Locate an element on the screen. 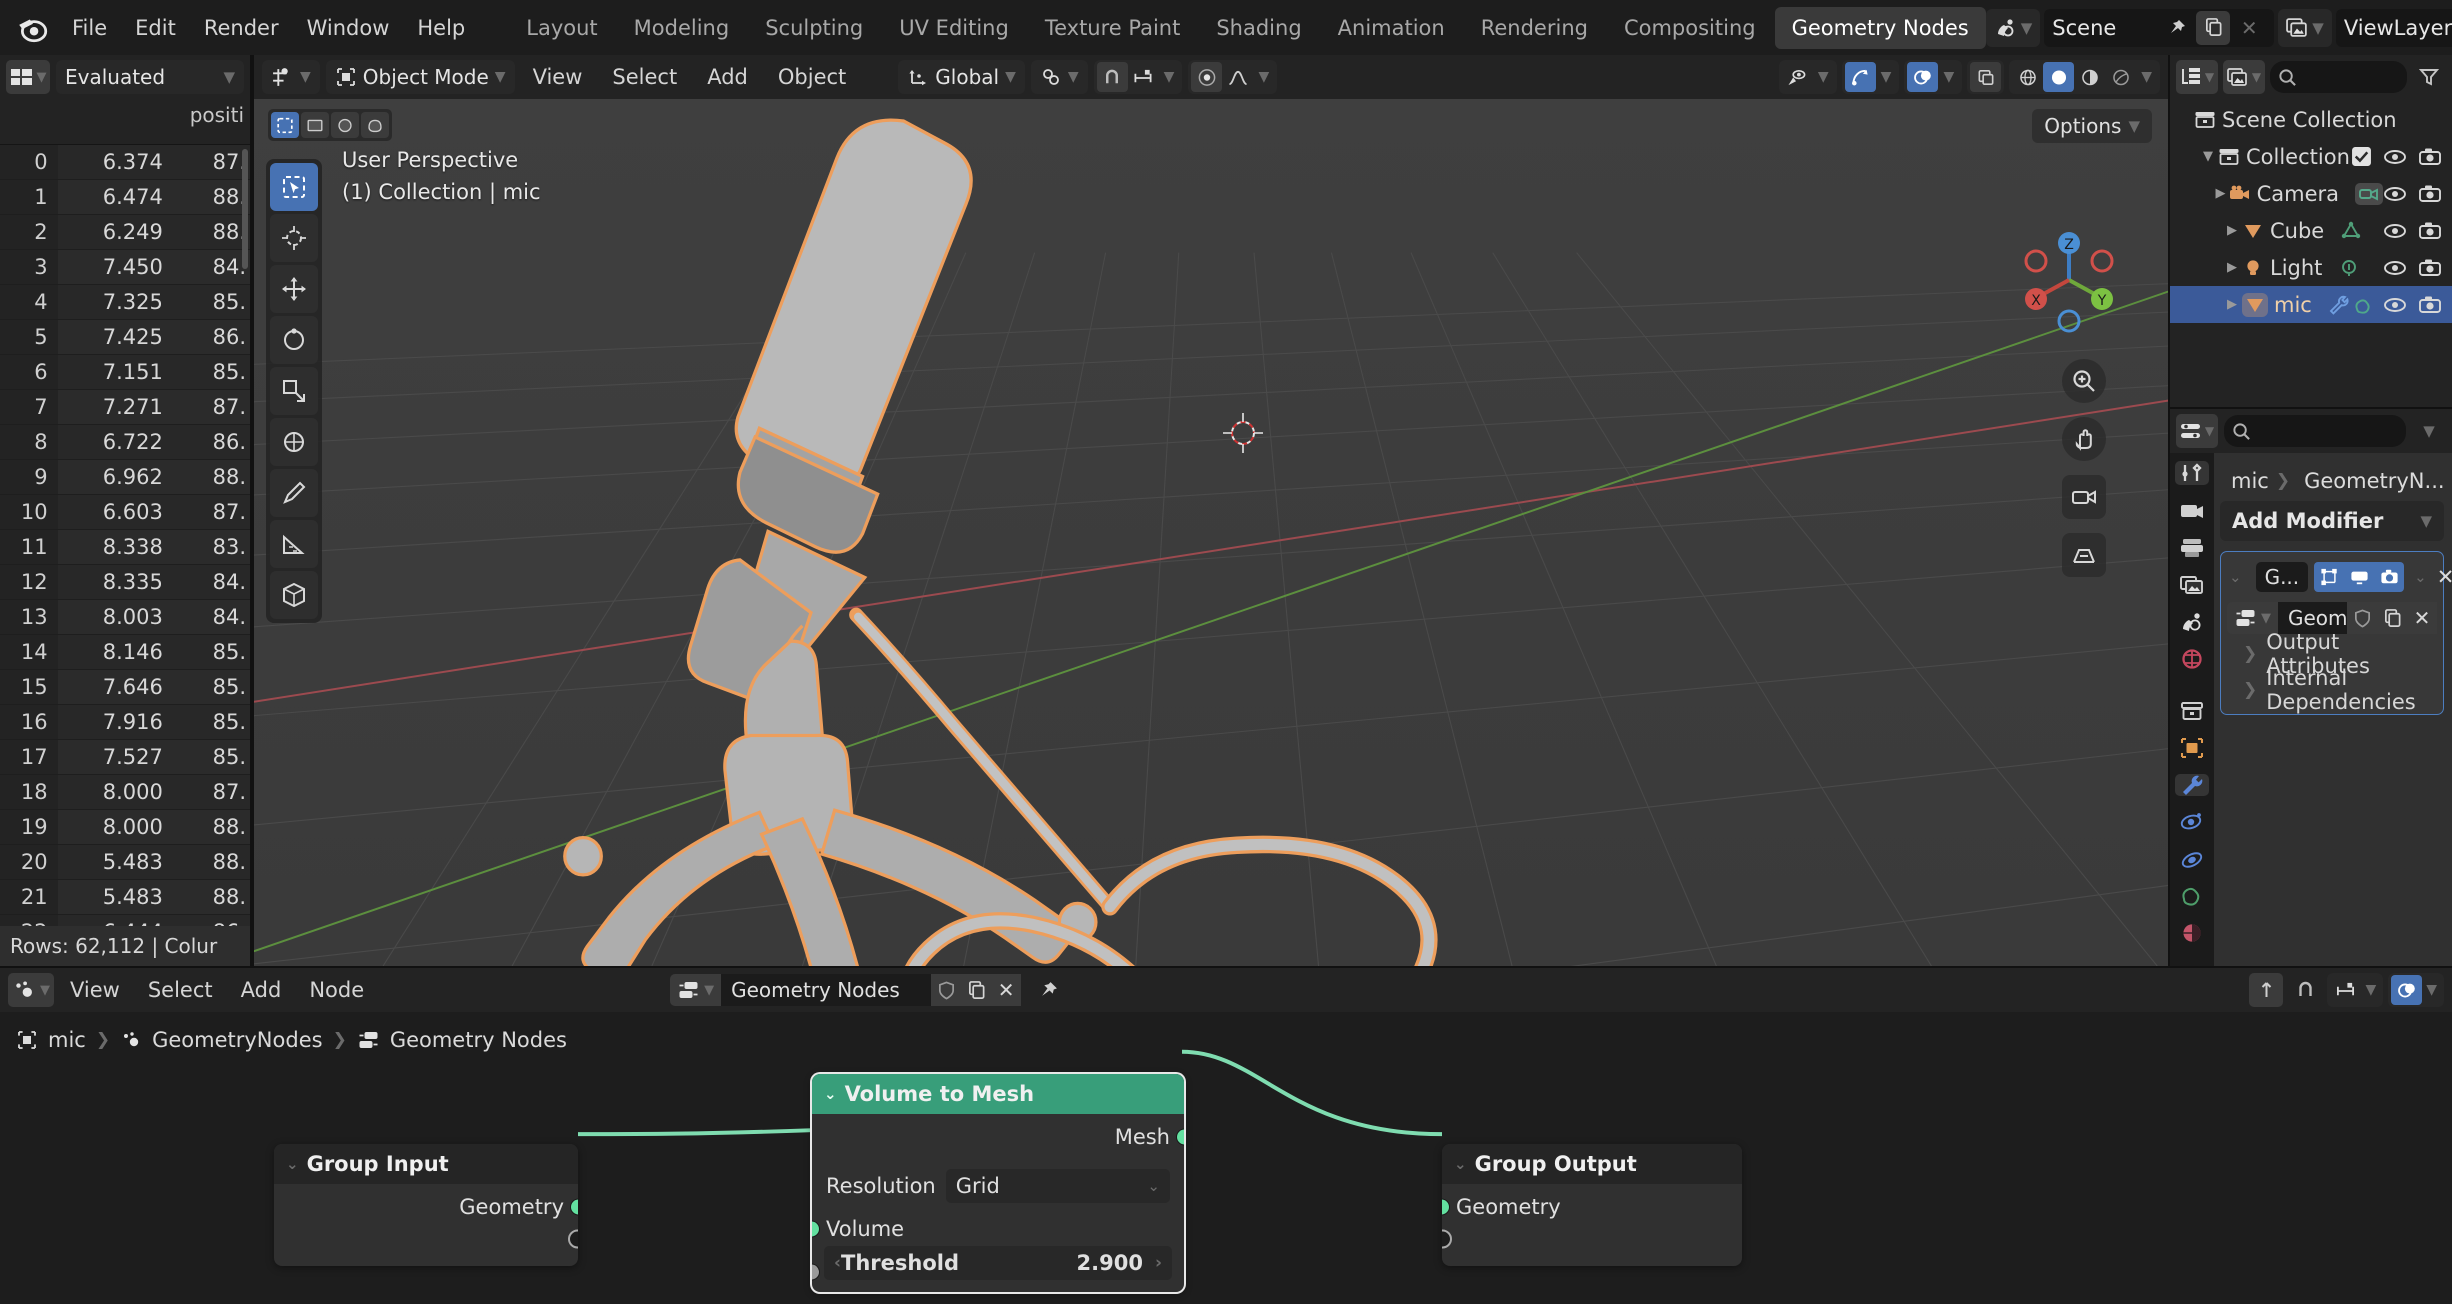 This screenshot has width=2452, height=1304. node-volume-to-mesh: ⌄ Volume to Mesh Mesh Resolution Grid ⌄ is located at coordinates (998, 1183).